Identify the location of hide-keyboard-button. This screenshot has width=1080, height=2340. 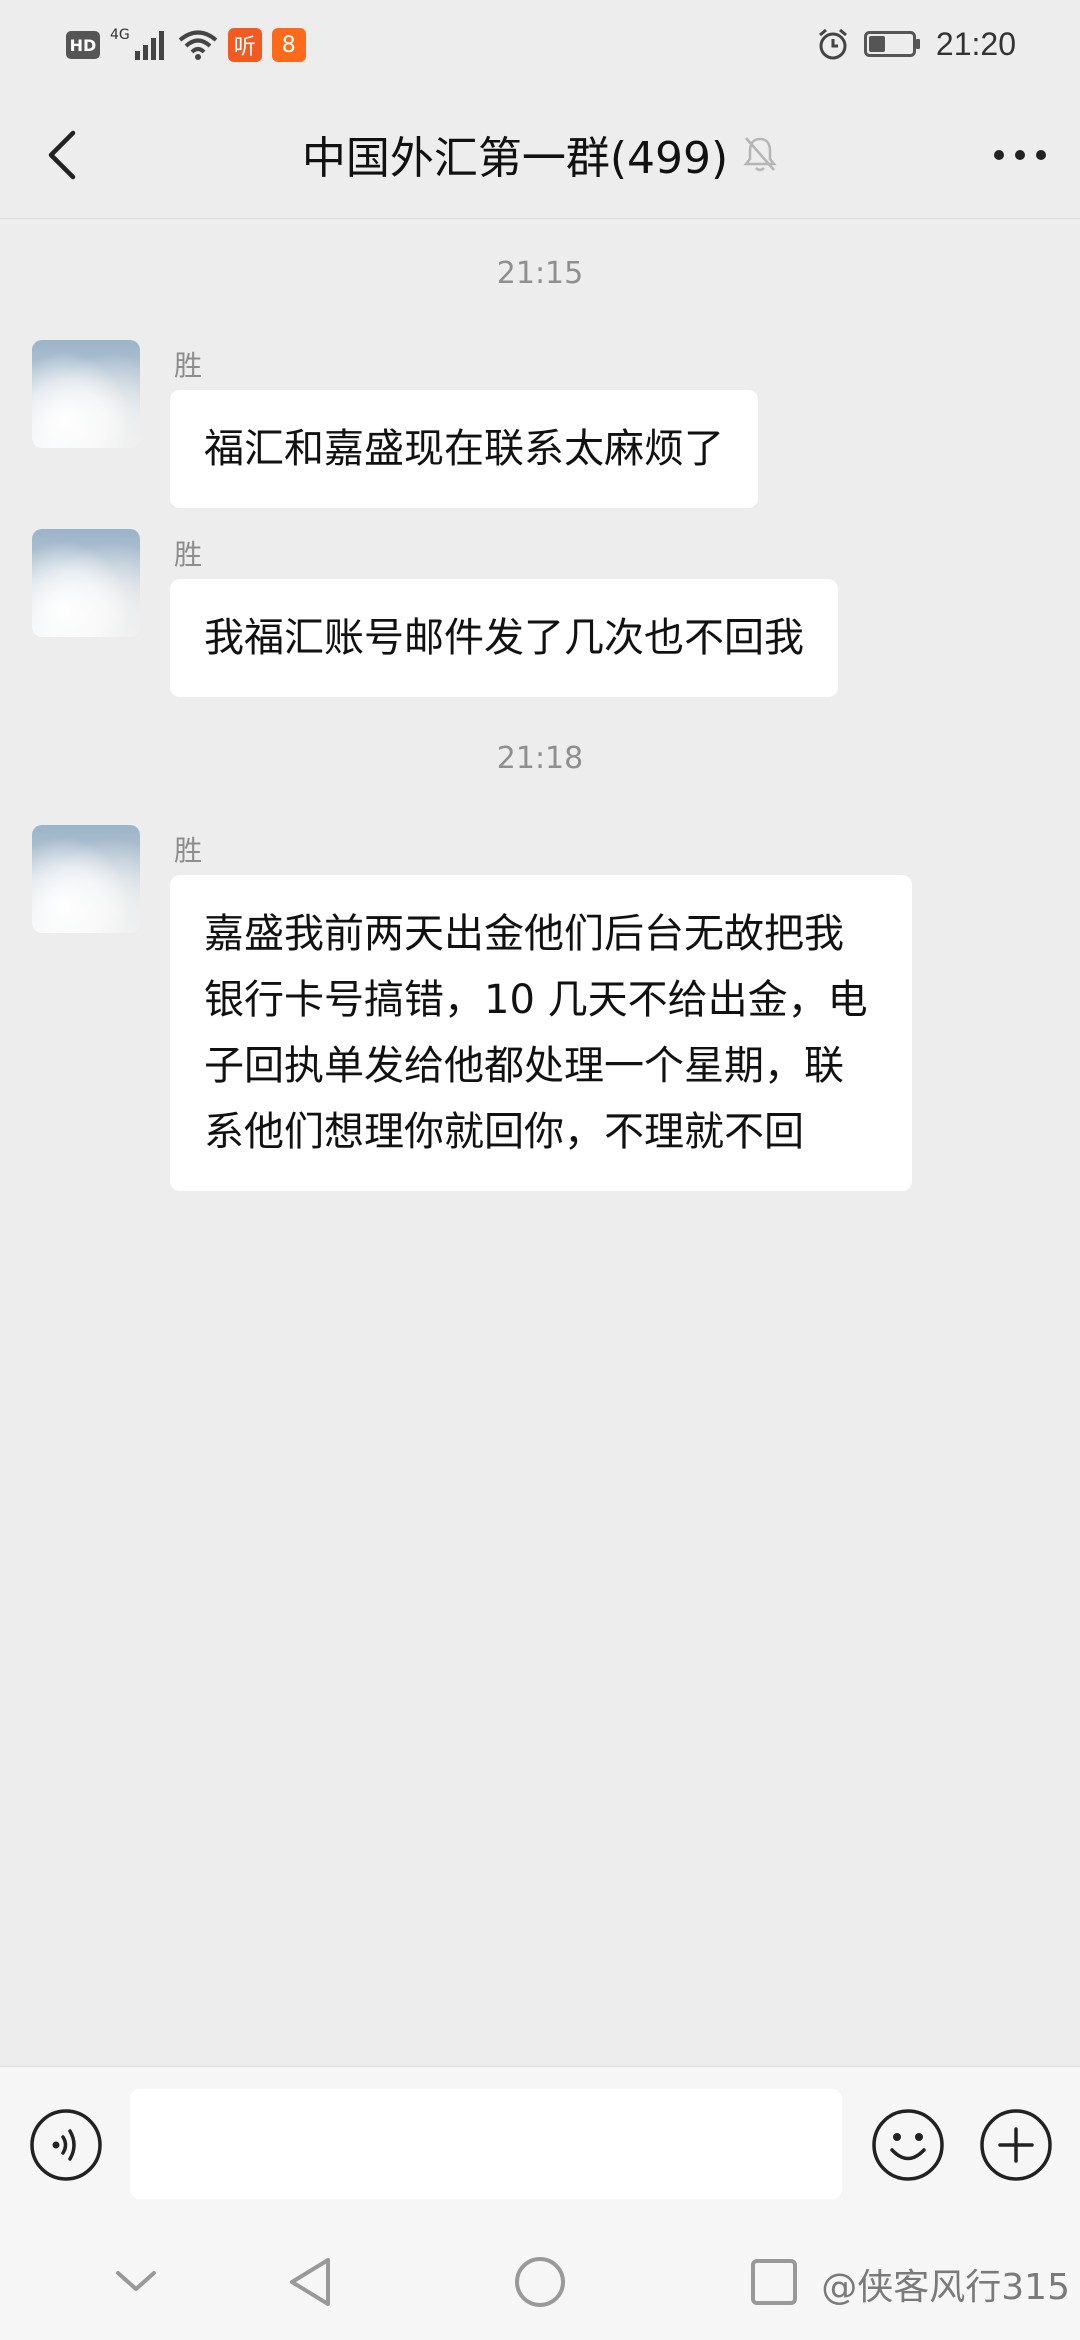
(136, 2282).